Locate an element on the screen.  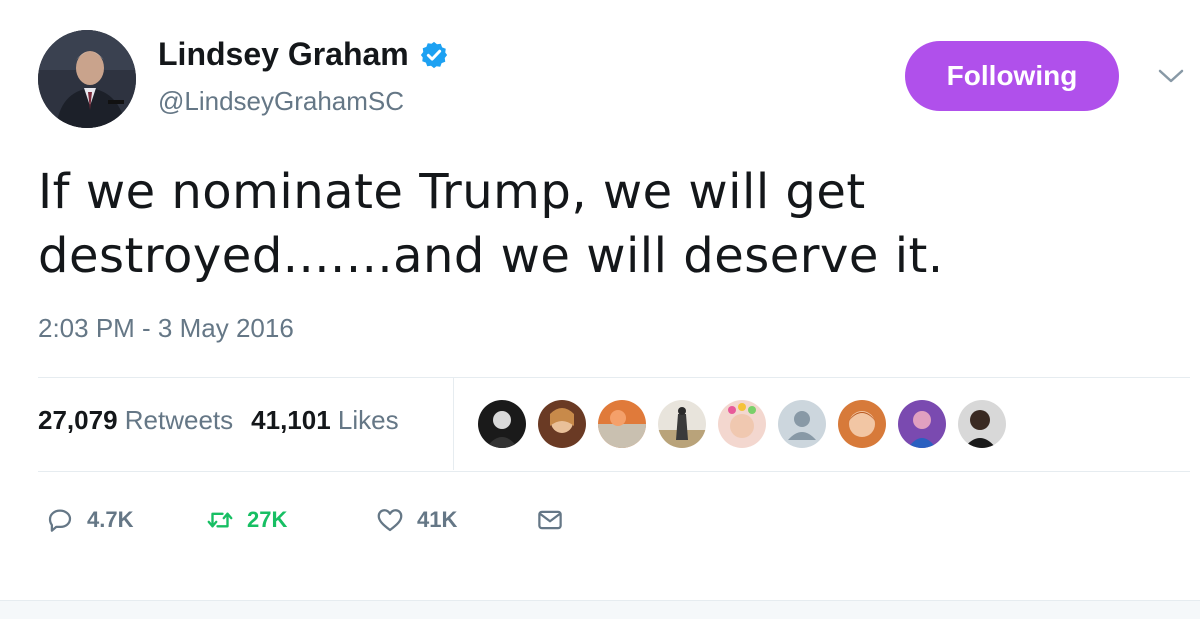
tweet-actions: 4.7K 27K 41K is located at coordinates (305, 520).